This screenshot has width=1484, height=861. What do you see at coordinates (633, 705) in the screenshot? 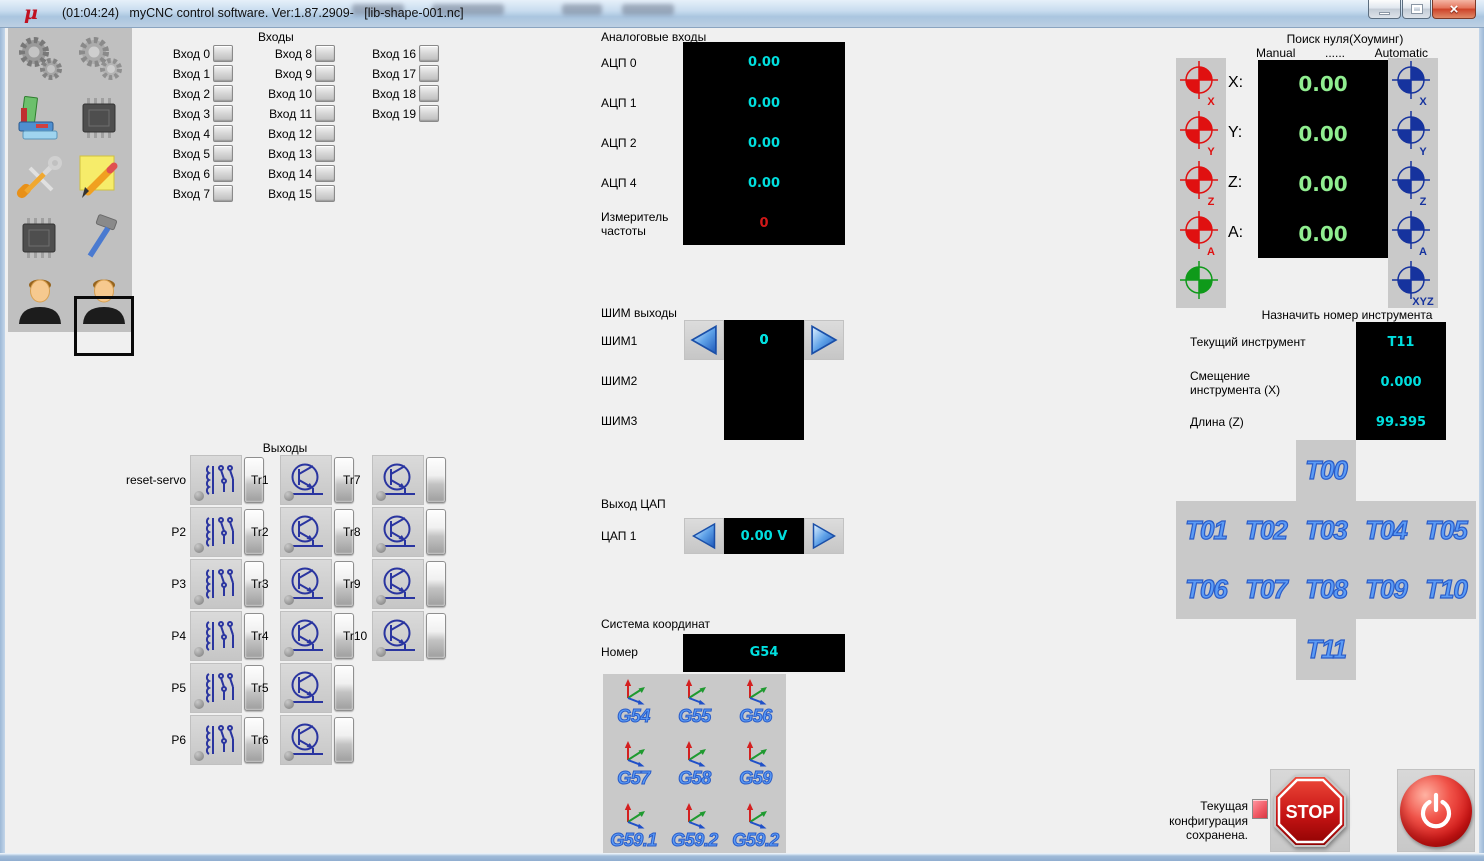
I see `coord-system-button: G54` at bounding box center [633, 705].